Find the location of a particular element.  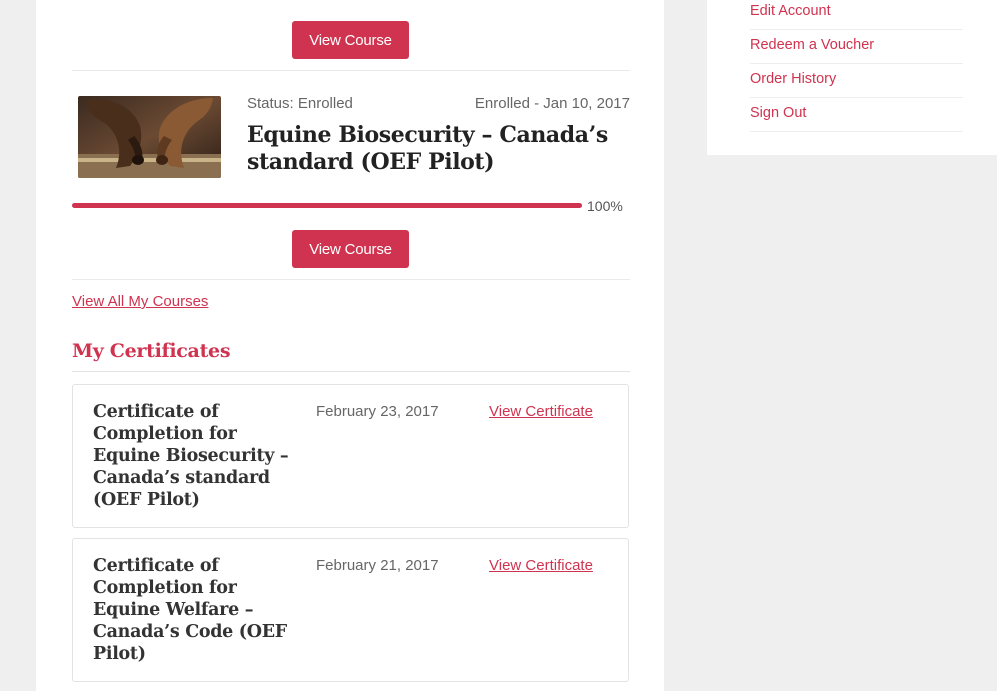

menu-item-redeem-voucher: Redeem a Voucher is located at coordinates (856, 47).